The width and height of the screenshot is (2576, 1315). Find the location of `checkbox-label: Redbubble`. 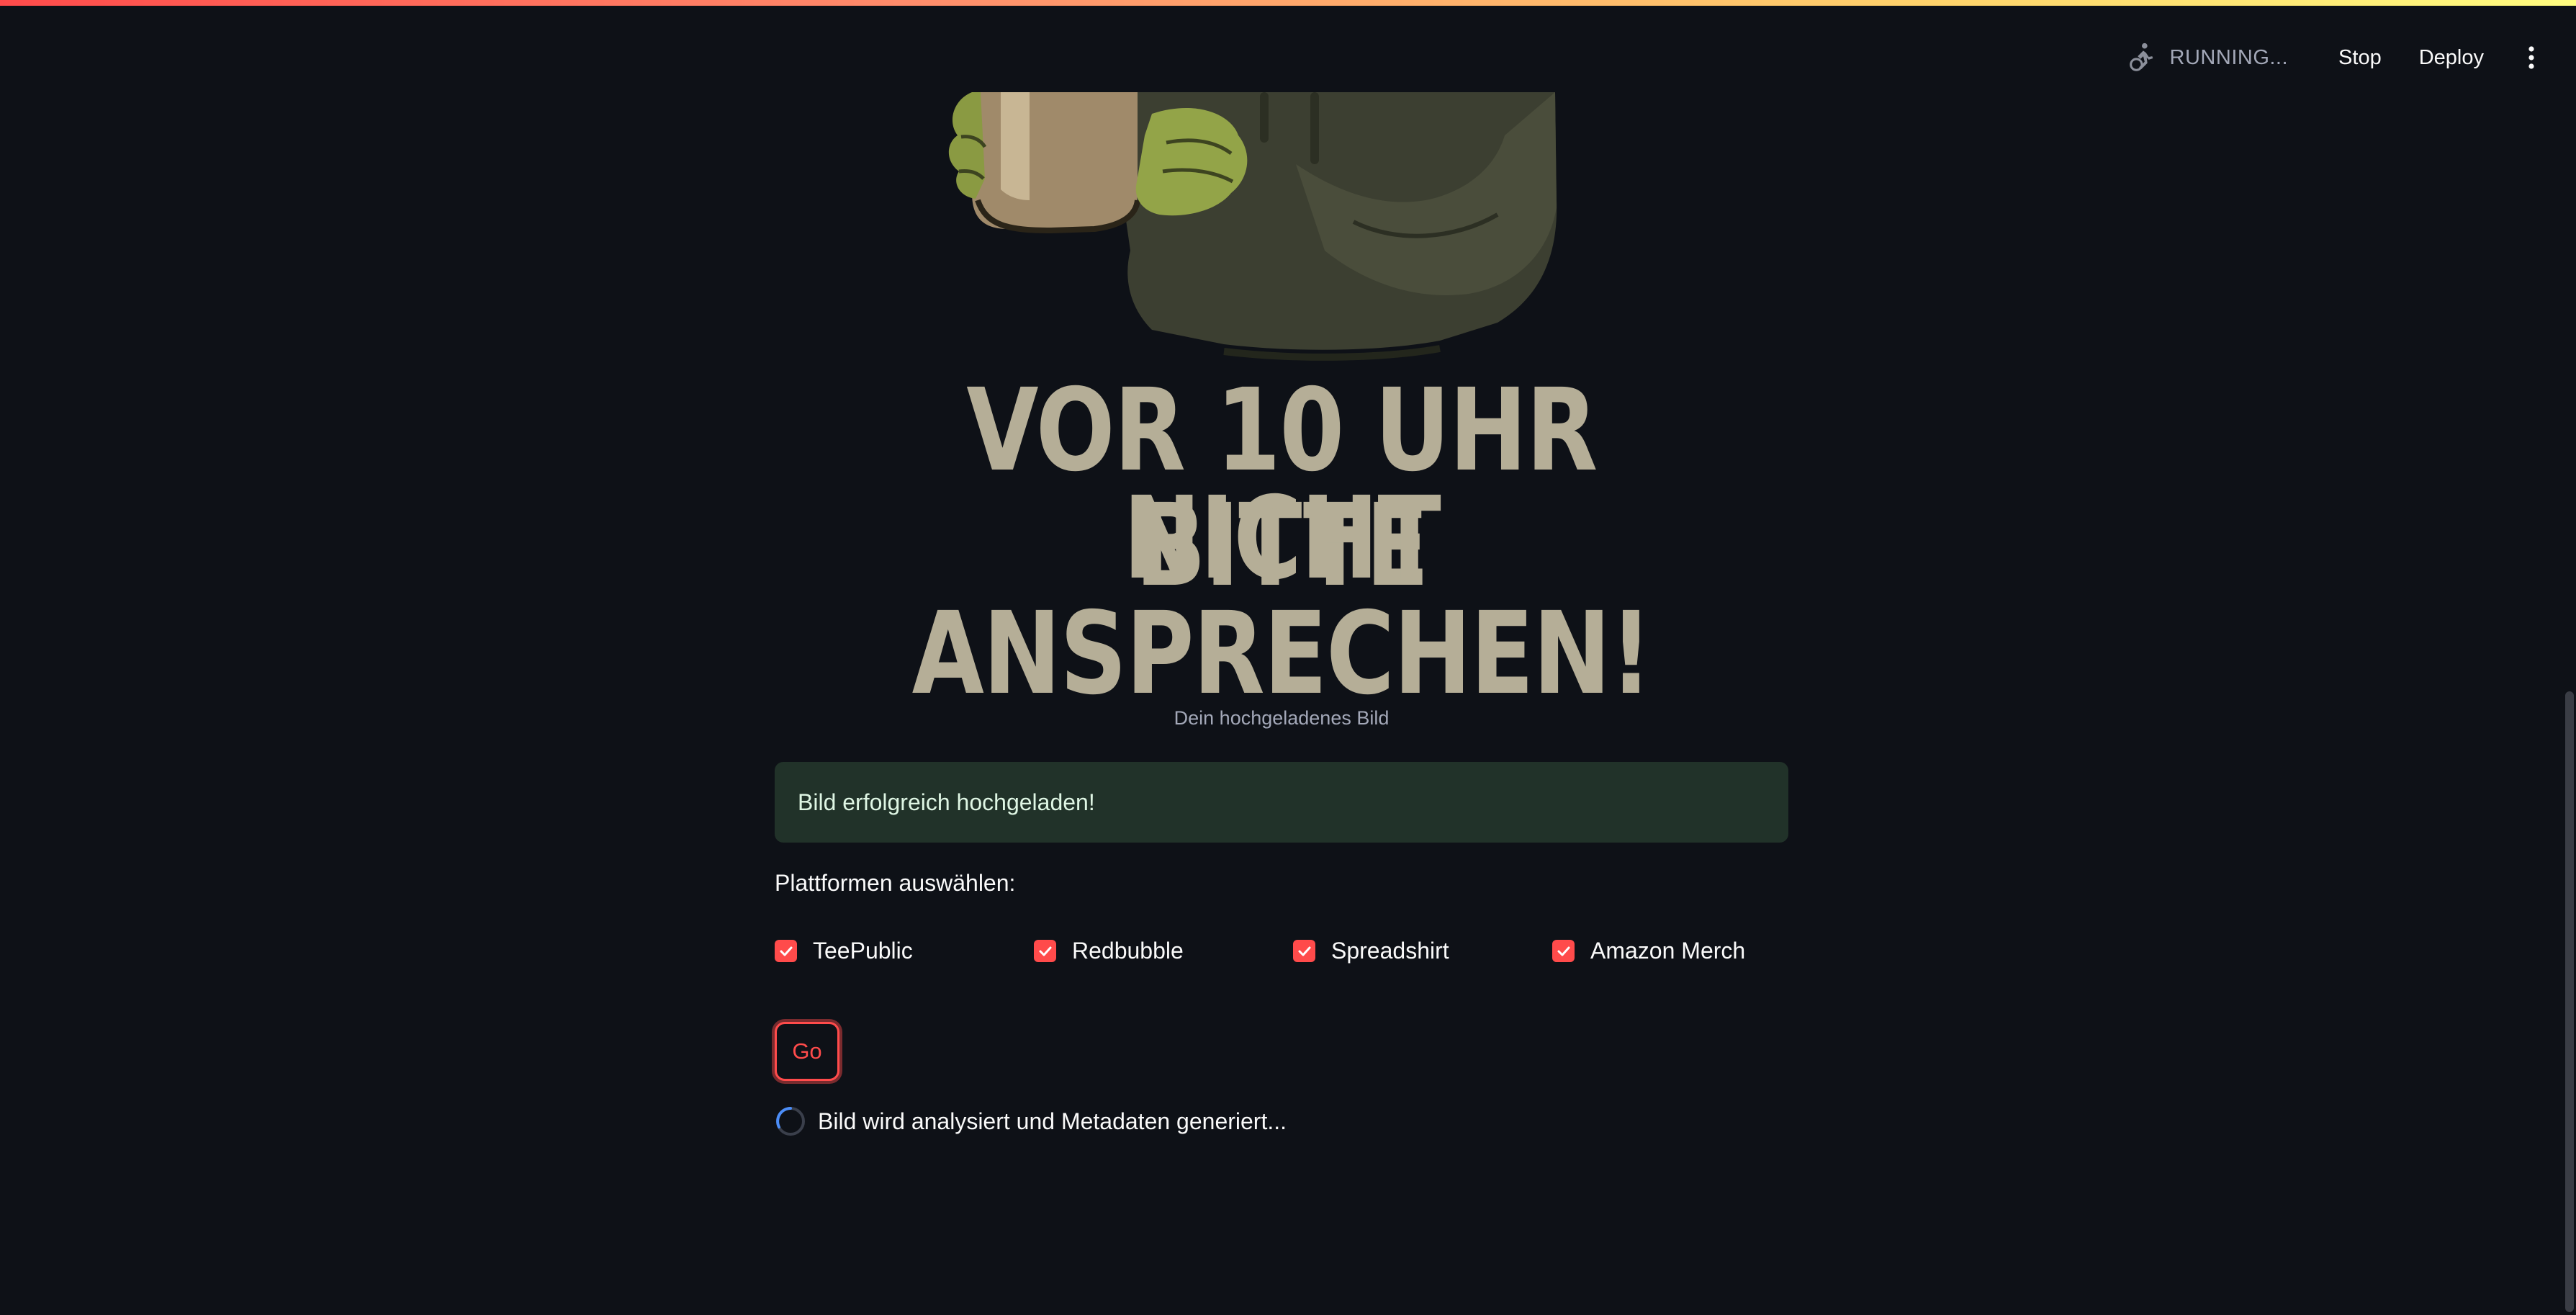

checkbox-label: Redbubble is located at coordinates (1128, 951).